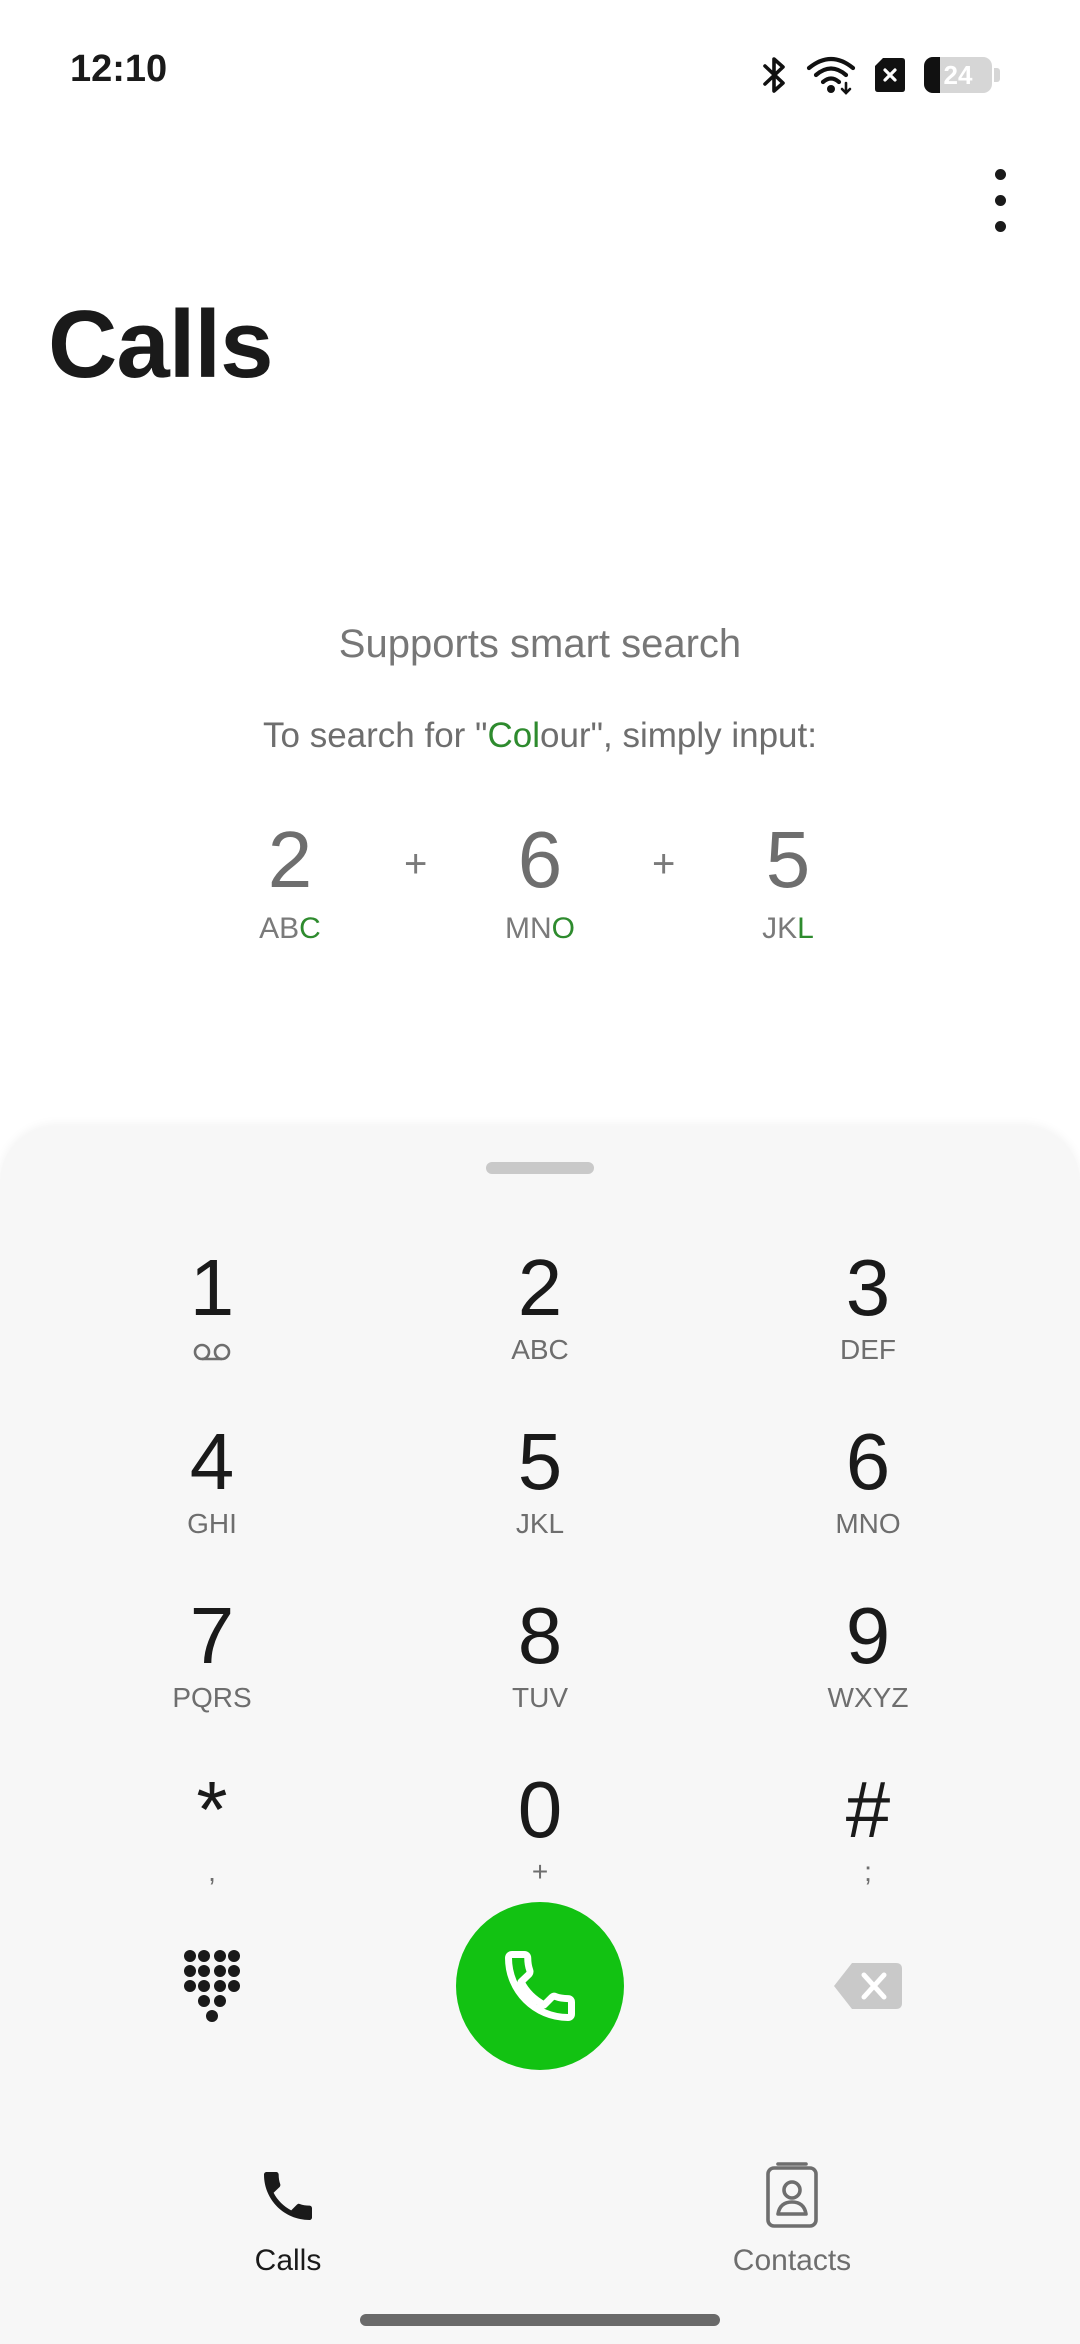 The image size is (1080, 2344). I want to click on status-icons: 24, so click(881, 75).